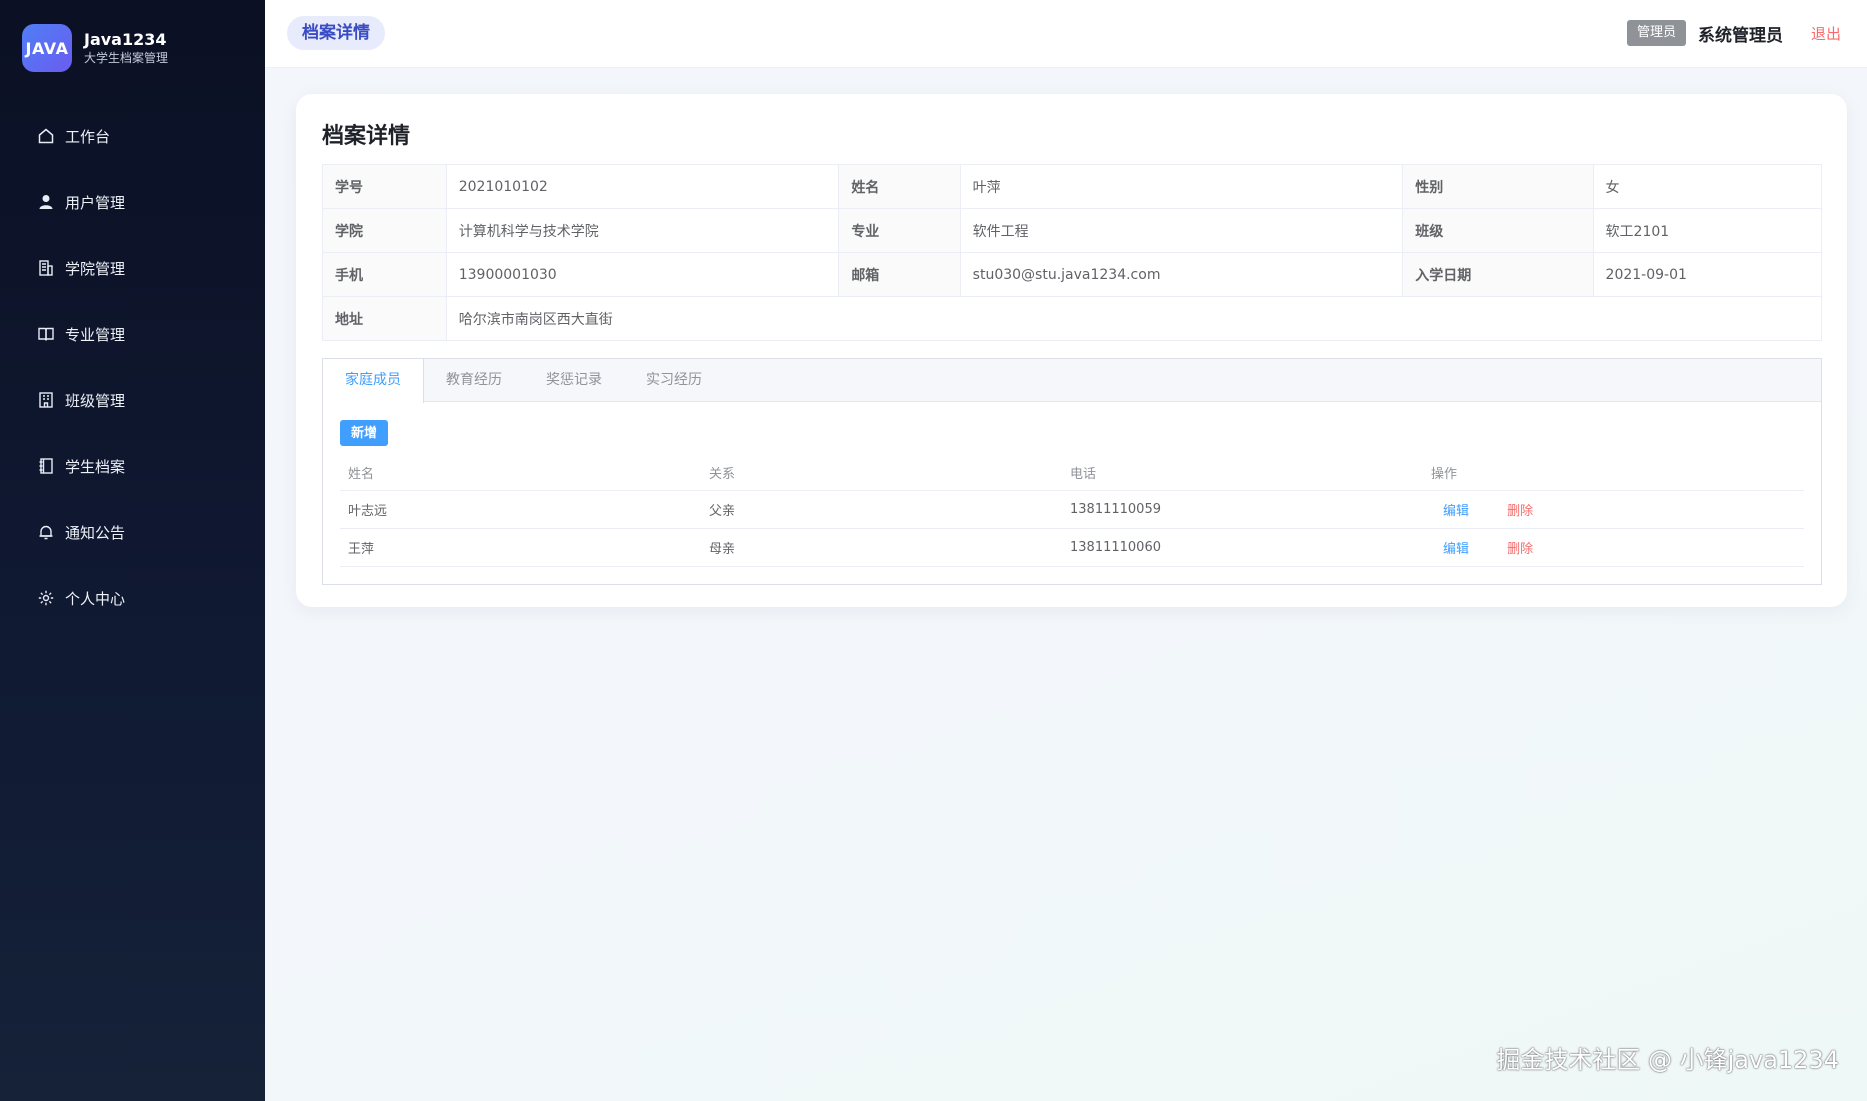 Image resolution: width=1867 pixels, height=1101 pixels. What do you see at coordinates (1498, 274) in the screenshot?
I see `field-label: 入学日期` at bounding box center [1498, 274].